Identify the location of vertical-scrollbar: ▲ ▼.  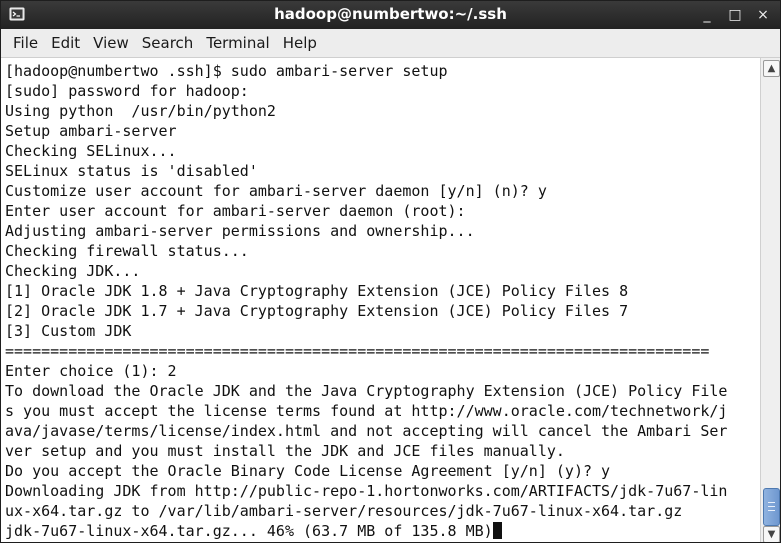
(770, 300).